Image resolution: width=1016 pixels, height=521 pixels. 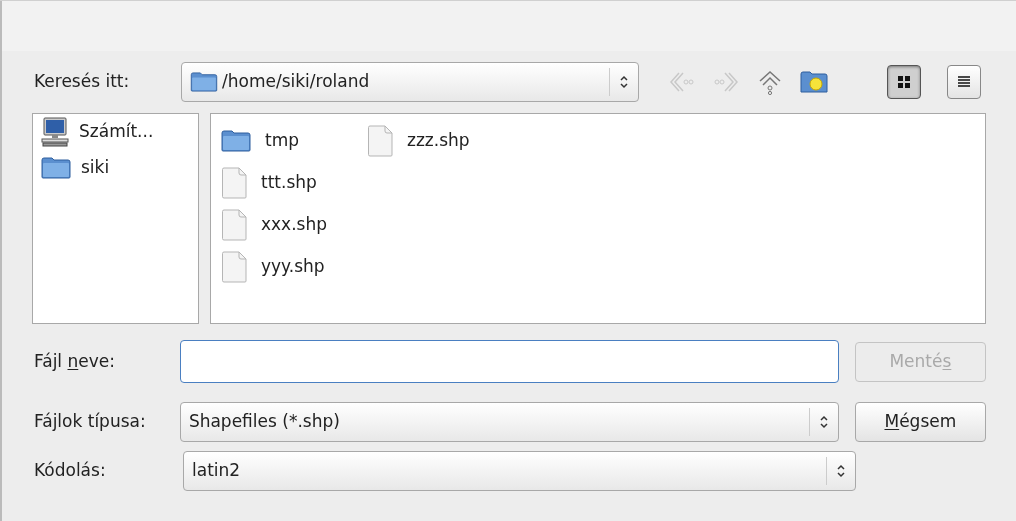 I want to click on list-view-icon, so click(x=964, y=82).